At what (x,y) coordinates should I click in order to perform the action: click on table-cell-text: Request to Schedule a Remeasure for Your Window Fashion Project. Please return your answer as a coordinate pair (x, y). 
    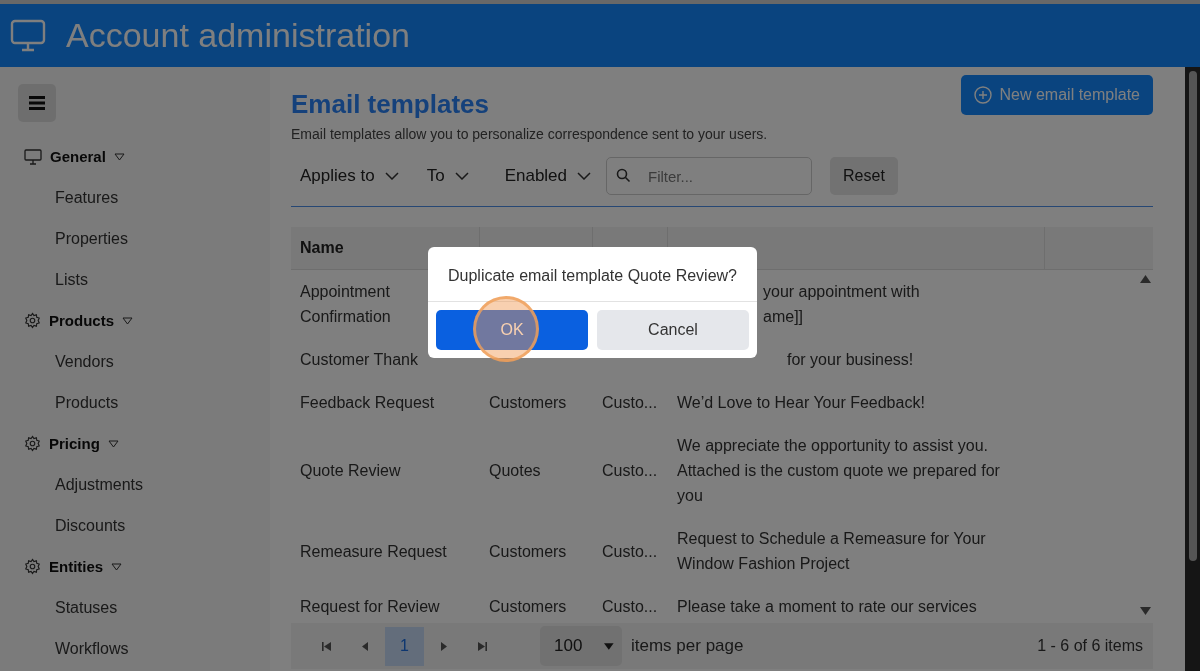
    Looking at the image, I should click on (831, 551).